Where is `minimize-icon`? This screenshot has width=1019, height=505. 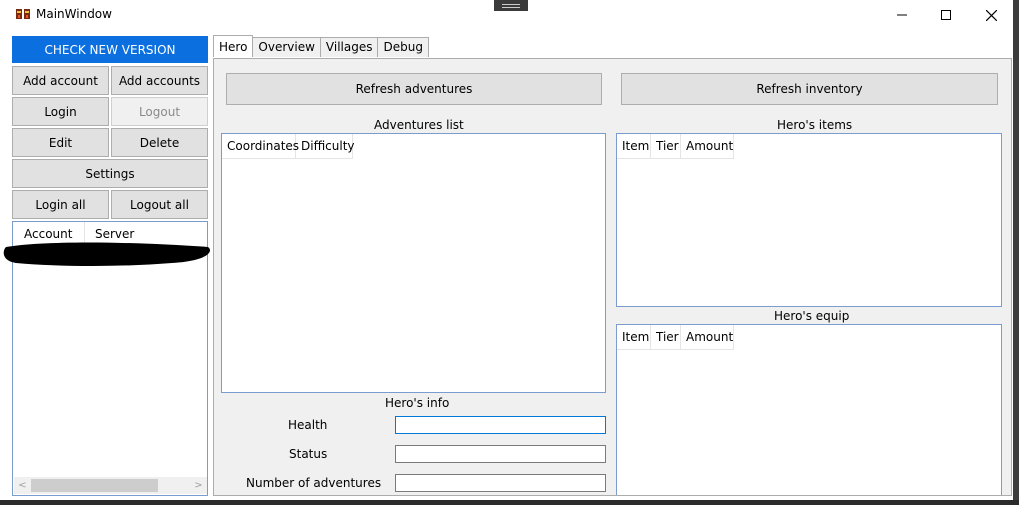
minimize-icon is located at coordinates (902, 15).